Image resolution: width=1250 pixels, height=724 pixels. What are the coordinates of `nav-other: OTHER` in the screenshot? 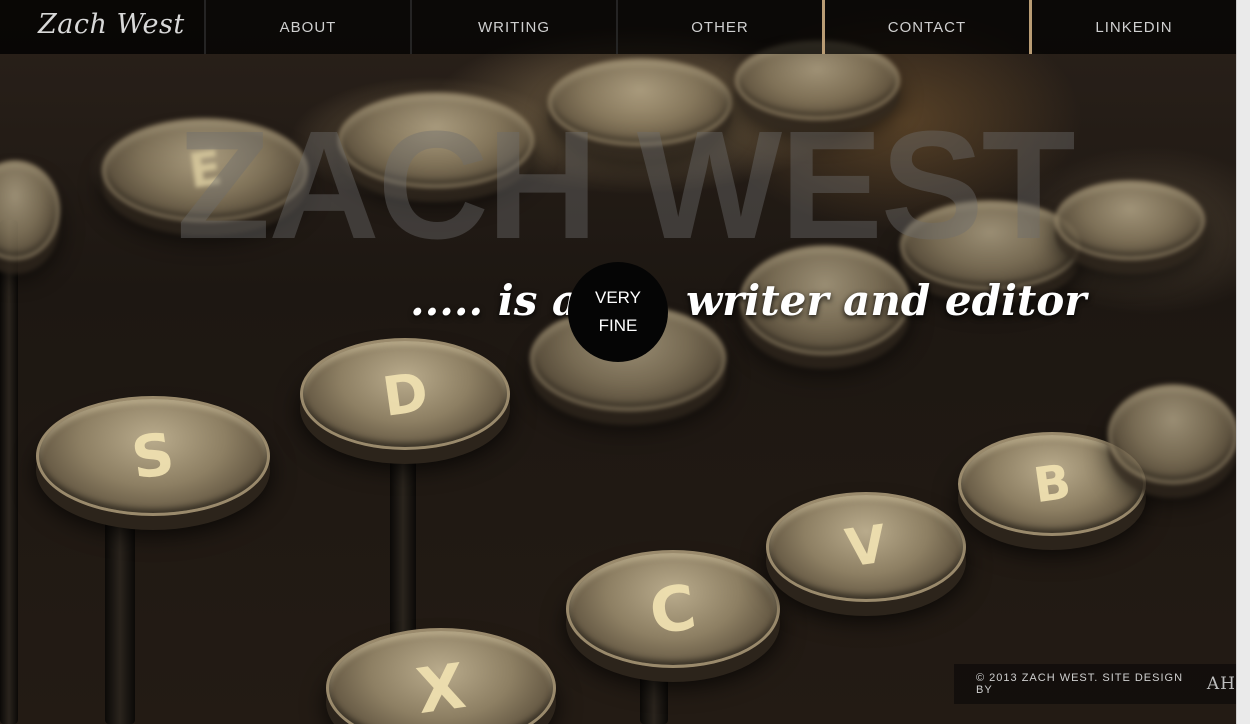 It's located at (719, 27).